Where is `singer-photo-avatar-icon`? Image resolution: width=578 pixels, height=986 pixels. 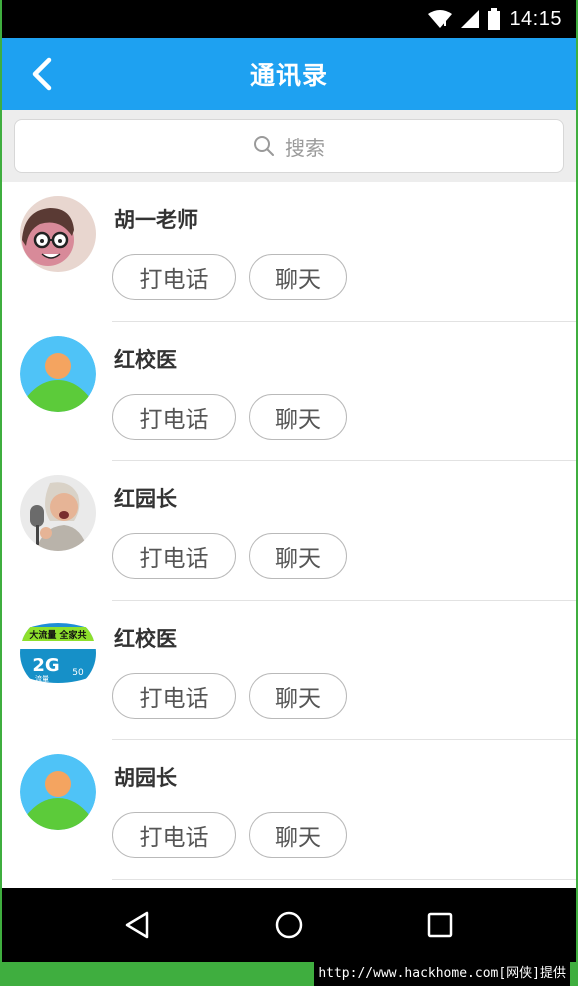 singer-photo-avatar-icon is located at coordinates (58, 513).